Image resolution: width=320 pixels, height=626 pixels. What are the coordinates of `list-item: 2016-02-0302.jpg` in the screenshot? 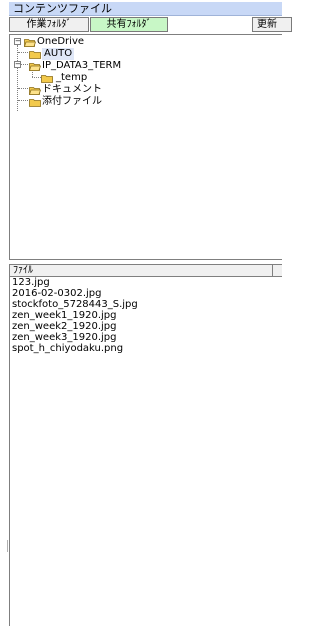 It's located at (146, 293).